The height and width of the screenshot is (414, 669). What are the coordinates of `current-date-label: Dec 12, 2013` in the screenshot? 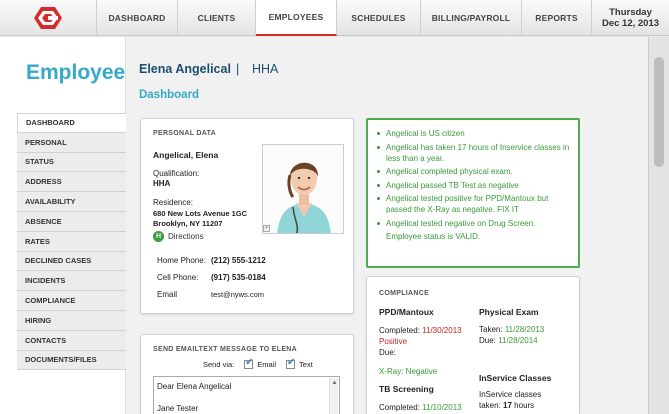 It's located at (630, 23).